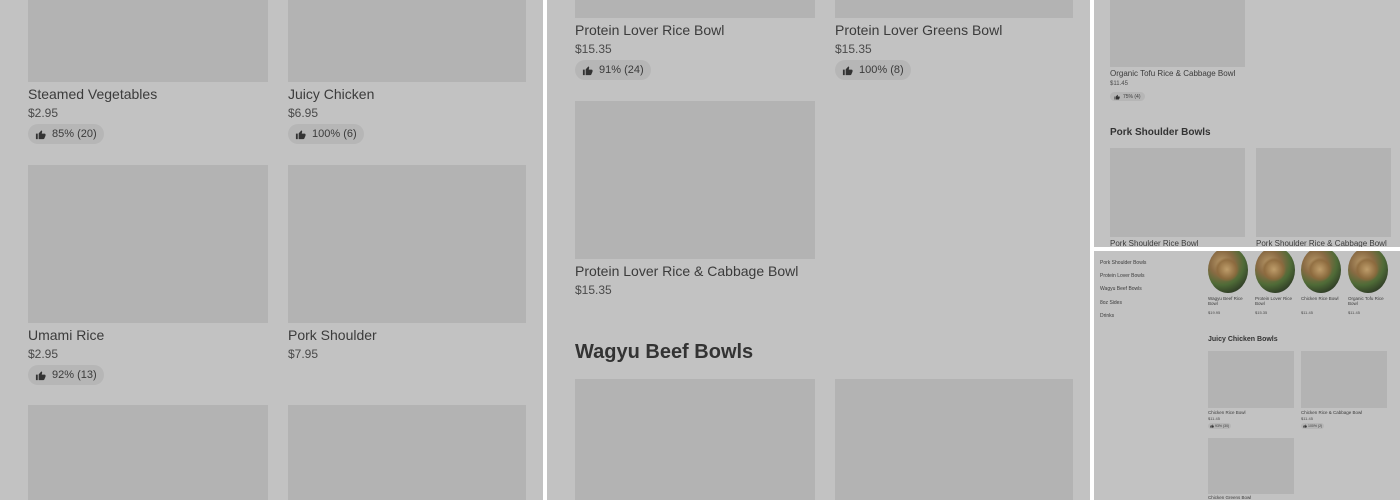 This screenshot has height=500, width=1400. I want to click on featured-item-name: Protein Lover Rice Bowl, so click(1276, 301).